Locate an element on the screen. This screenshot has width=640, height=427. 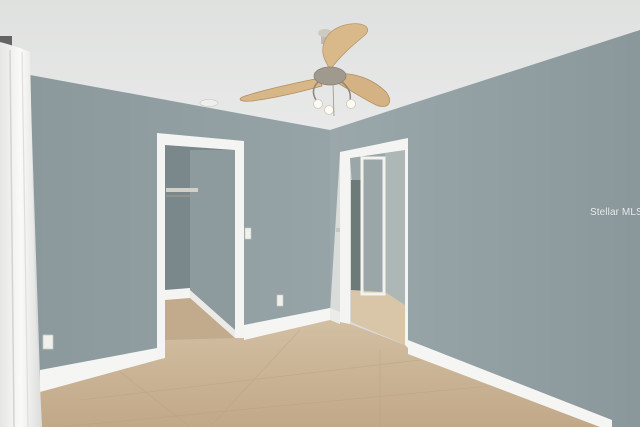
smoke-detector is located at coordinates (209, 103).